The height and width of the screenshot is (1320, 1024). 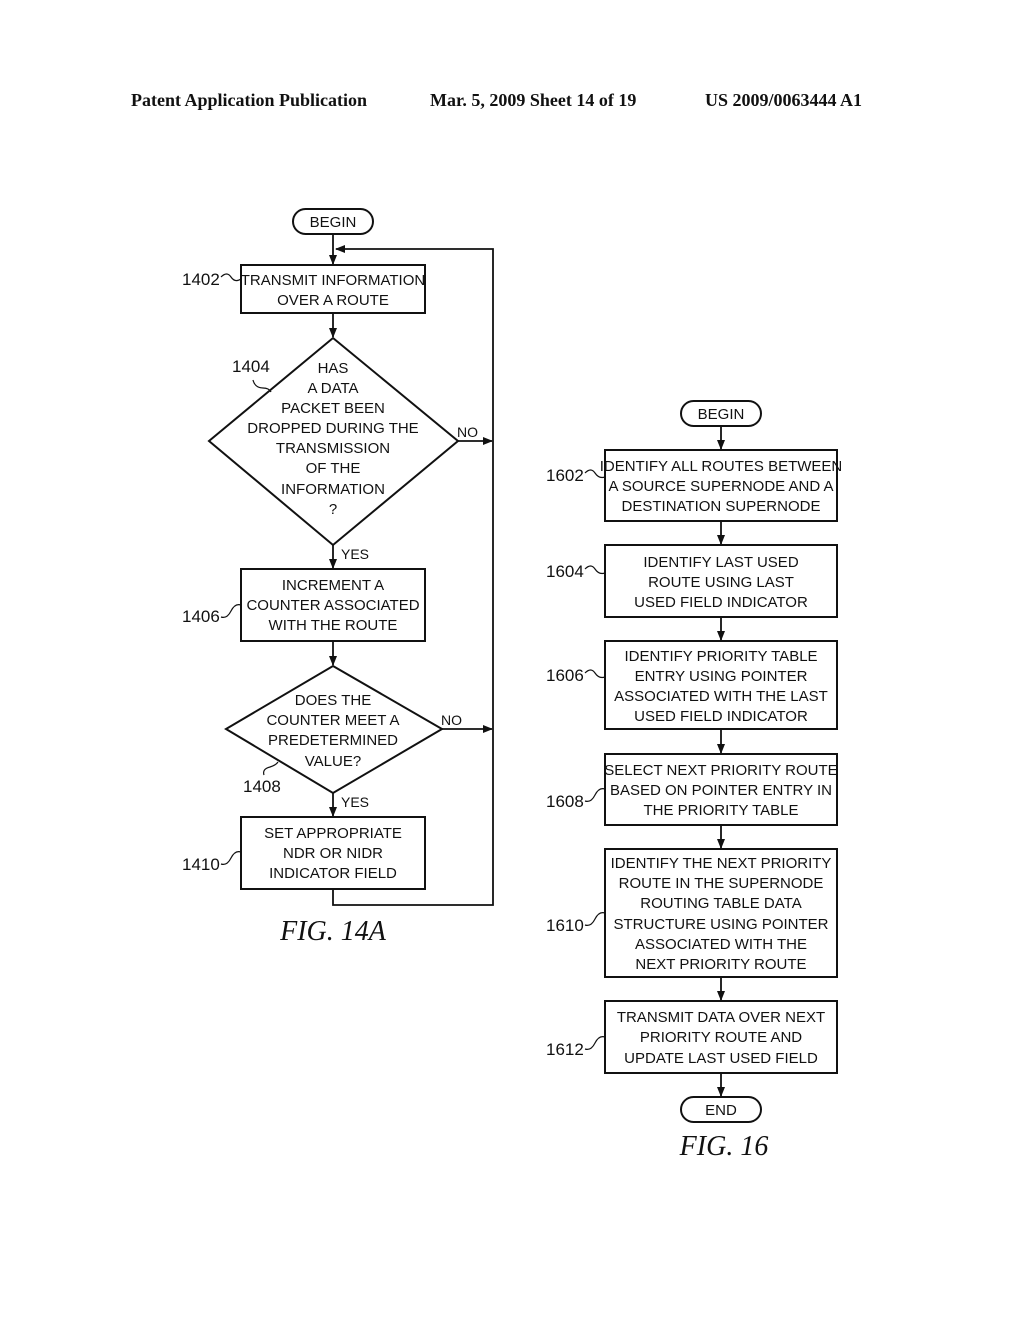 I want to click on ref-1408: 1408, so click(x=262, y=786).